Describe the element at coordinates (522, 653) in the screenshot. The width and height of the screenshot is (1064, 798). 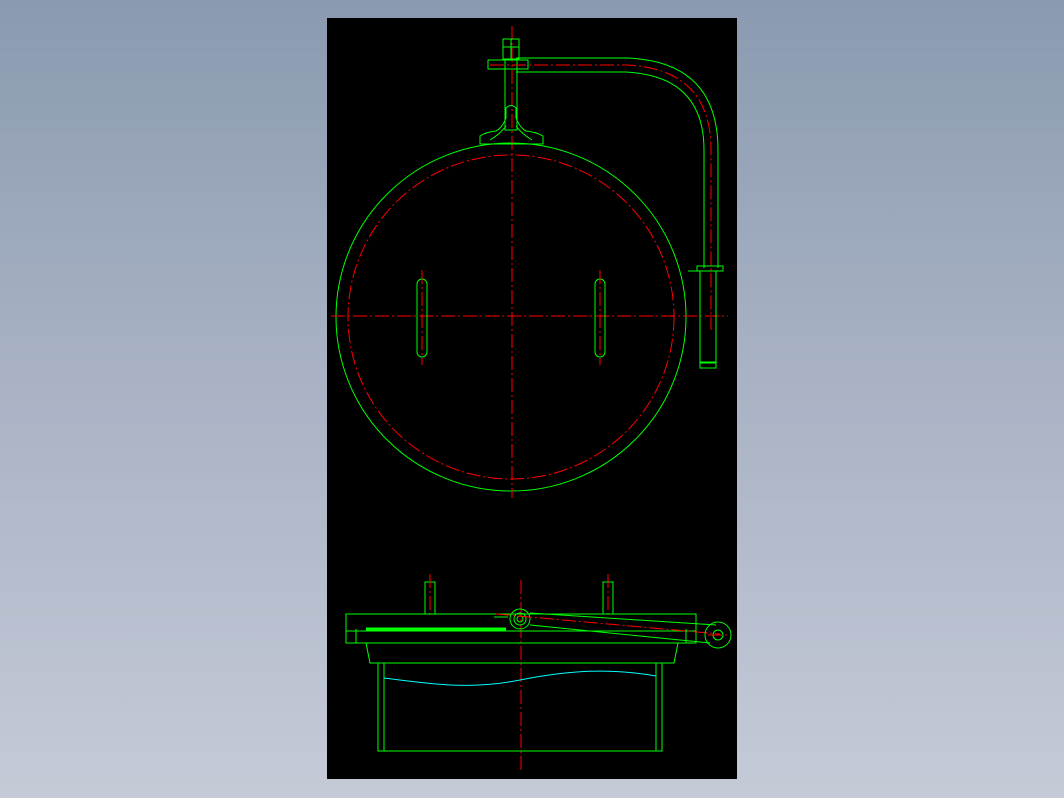
I see `neck-transition` at that location.